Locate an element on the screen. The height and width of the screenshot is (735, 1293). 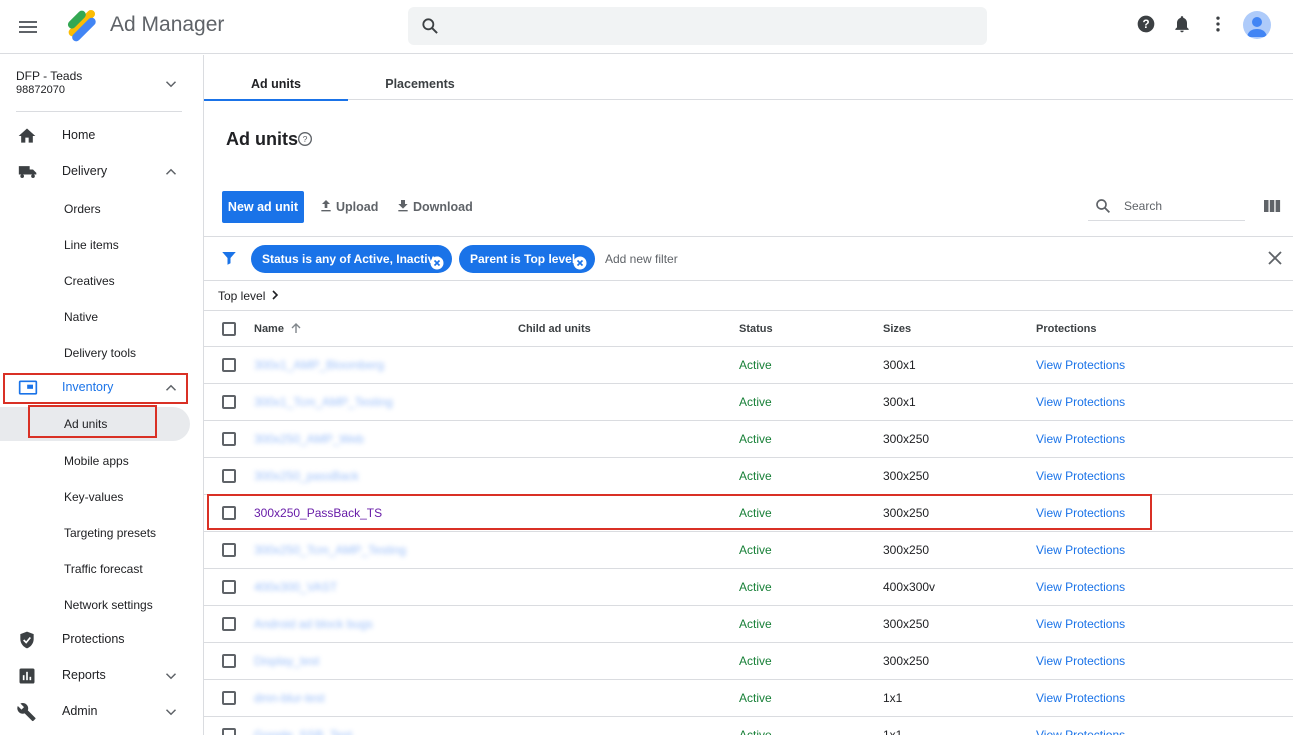
sidebar-item-mobile-apps: Mobile apps is located at coordinates (95, 461).